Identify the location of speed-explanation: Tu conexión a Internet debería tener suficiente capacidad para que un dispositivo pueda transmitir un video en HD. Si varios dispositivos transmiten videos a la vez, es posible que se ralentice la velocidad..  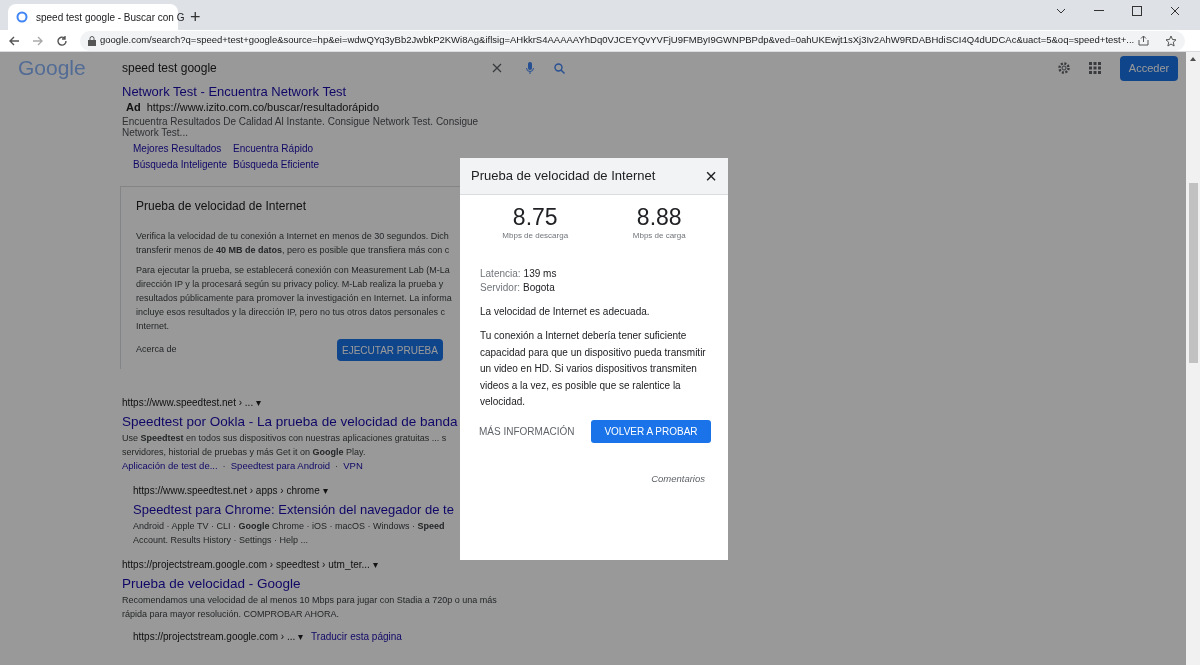
(593, 369).